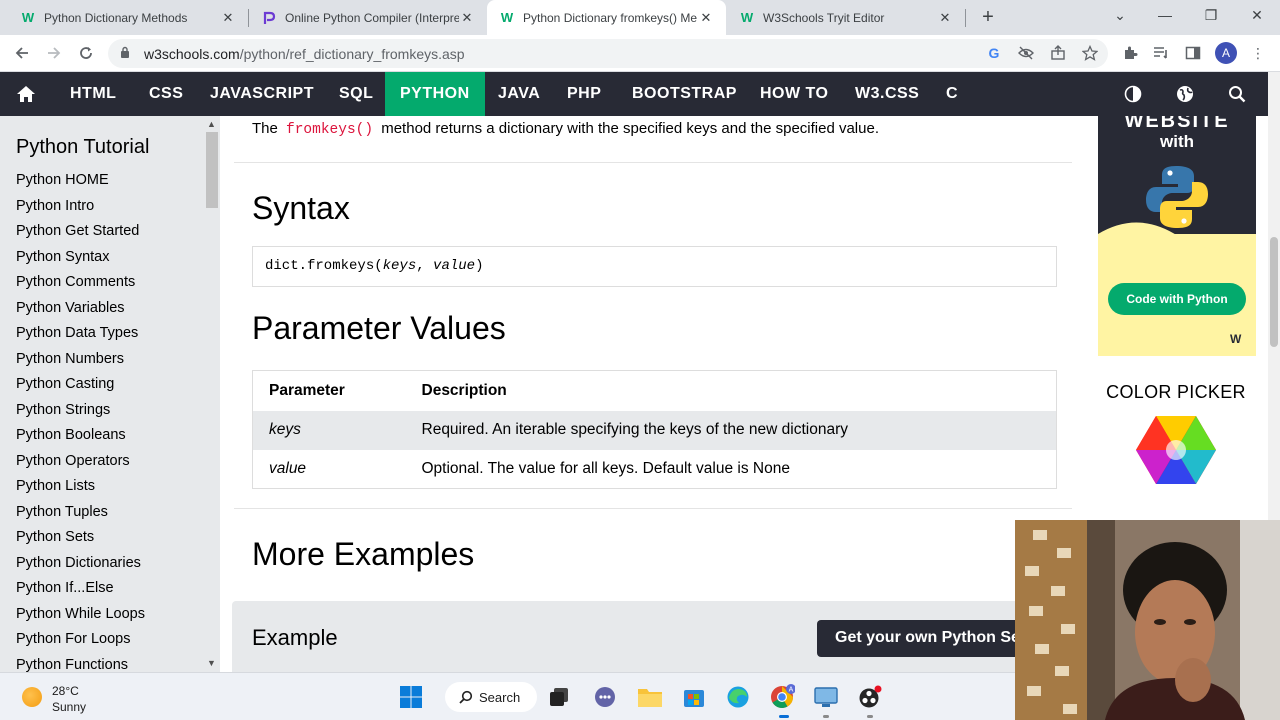  I want to click on sidebar-link: Python Tuples, so click(80, 516).